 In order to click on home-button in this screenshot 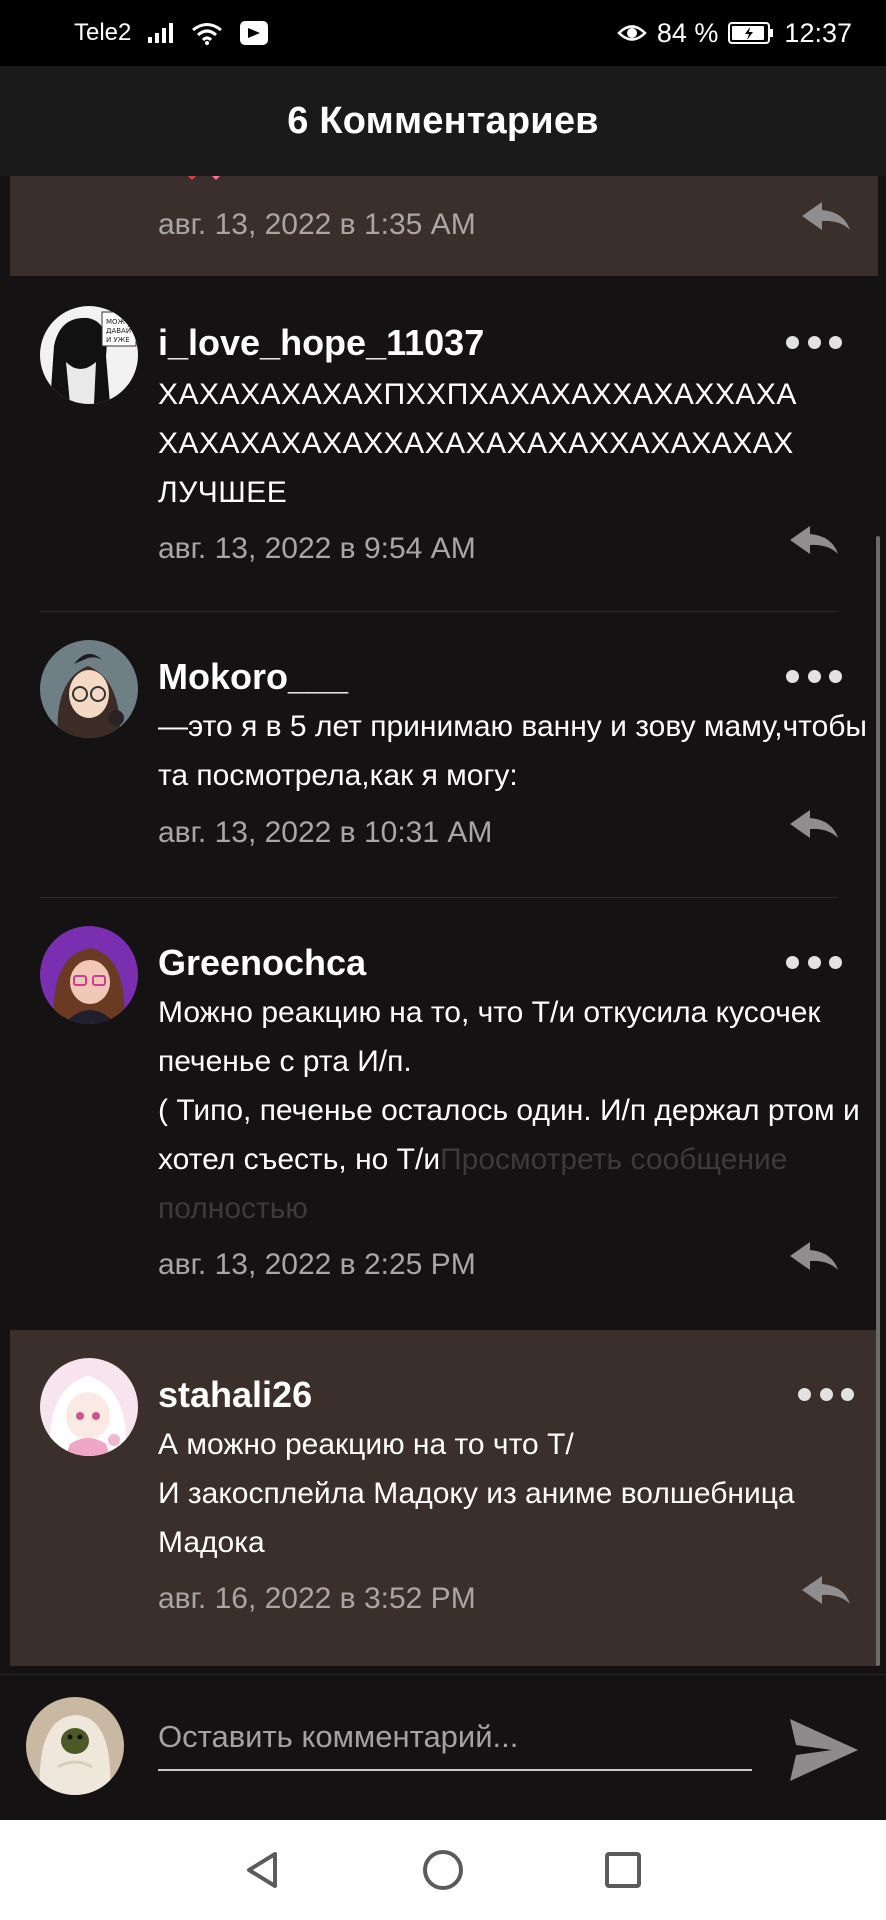, I will do `click(443, 1870)`.